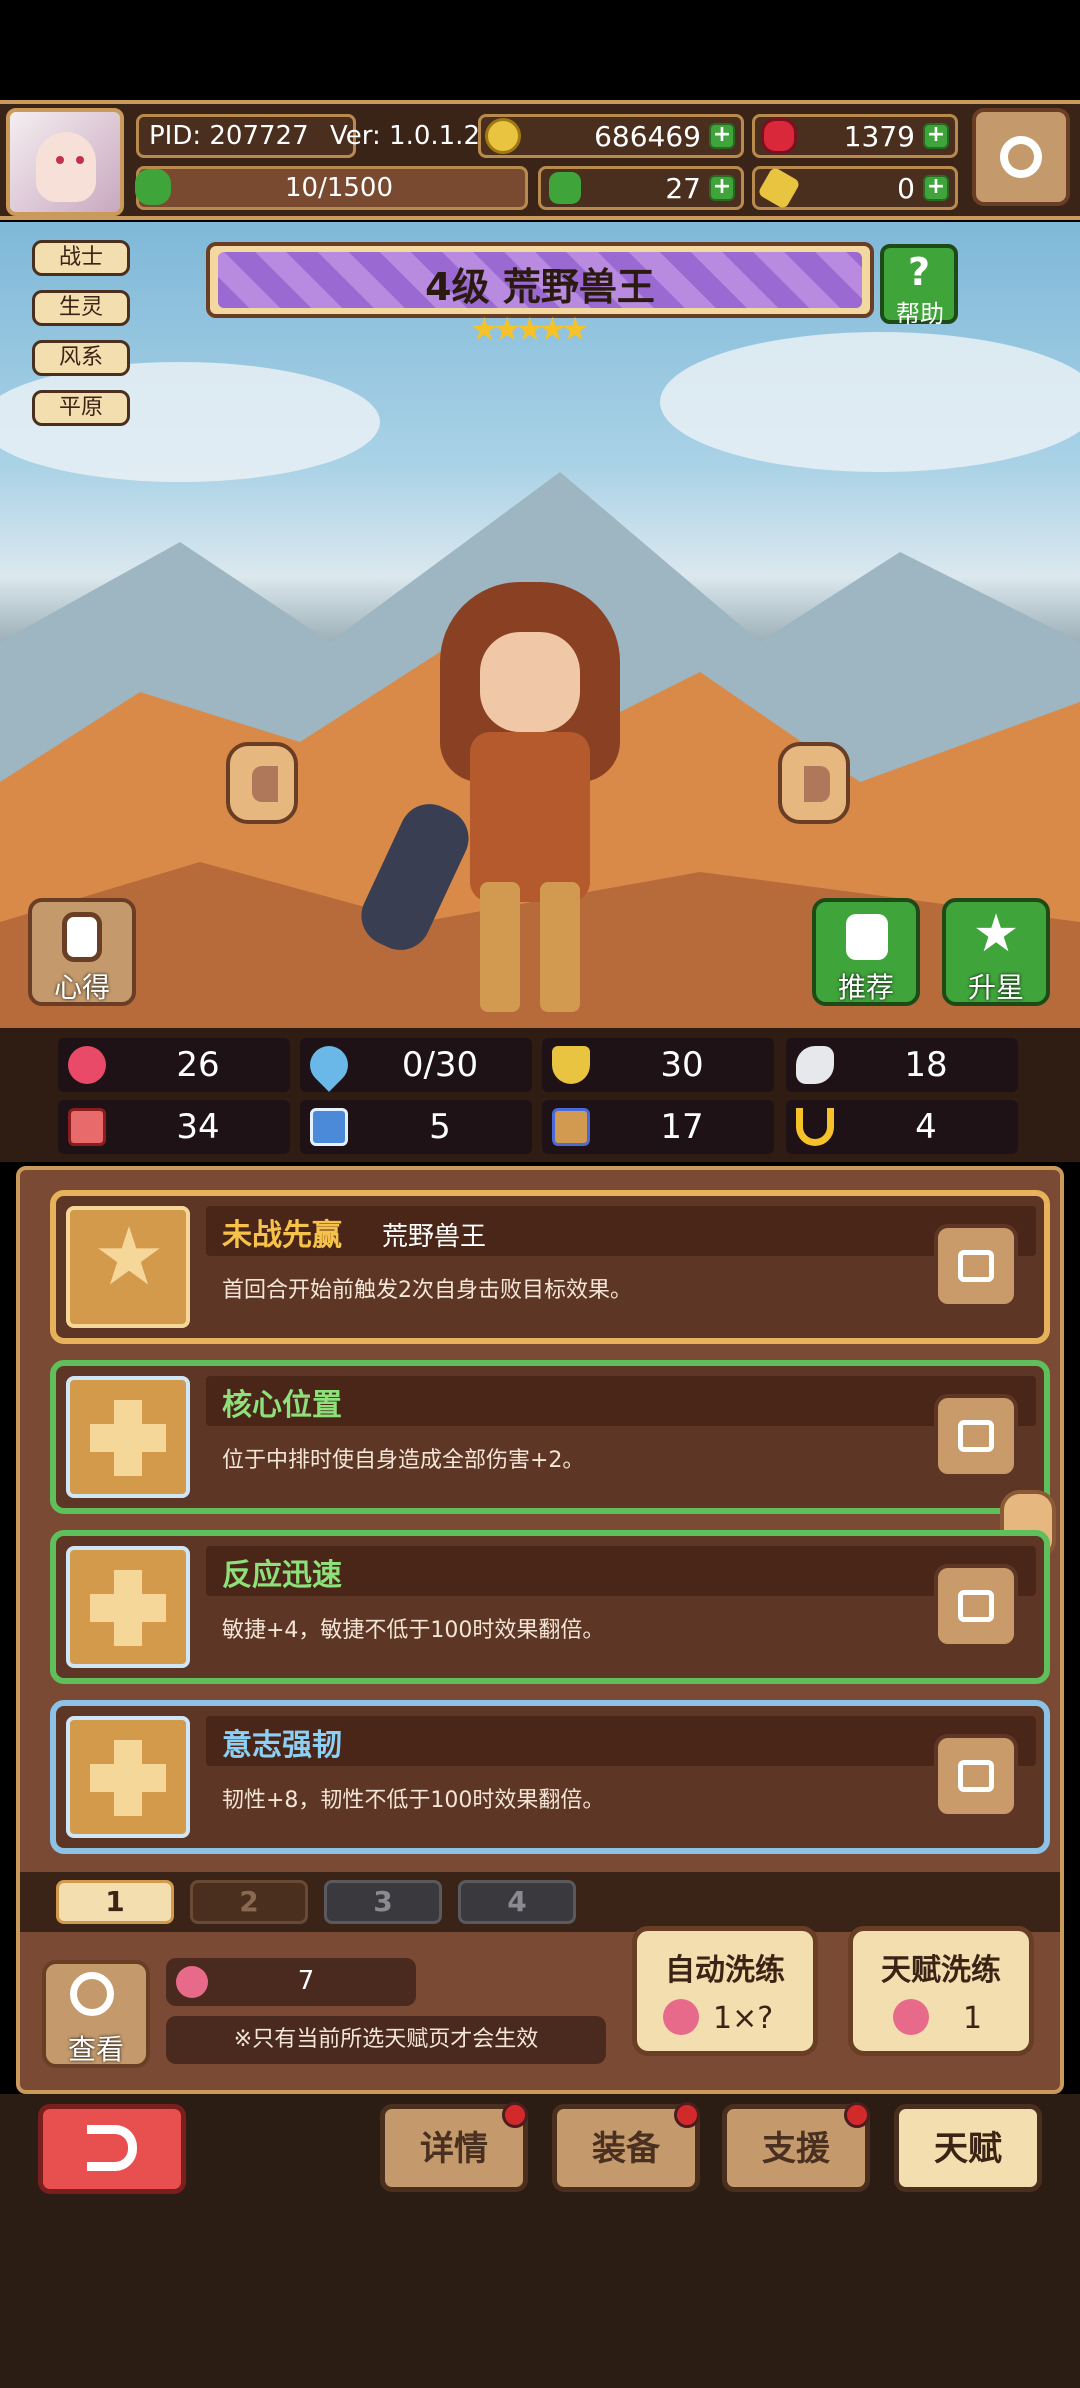 The height and width of the screenshot is (2388, 1080). What do you see at coordinates (902, 1065) in the screenshot?
I see `stat-agility: 18` at bounding box center [902, 1065].